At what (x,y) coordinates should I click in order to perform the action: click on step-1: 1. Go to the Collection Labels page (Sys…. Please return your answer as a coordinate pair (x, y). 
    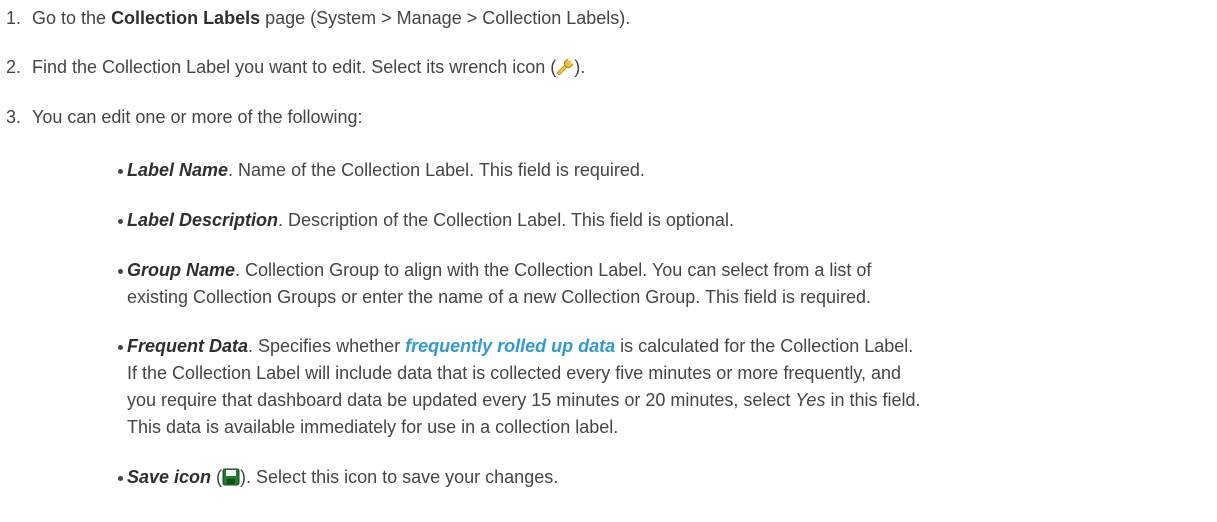
    Looking at the image, I should click on (318, 18).